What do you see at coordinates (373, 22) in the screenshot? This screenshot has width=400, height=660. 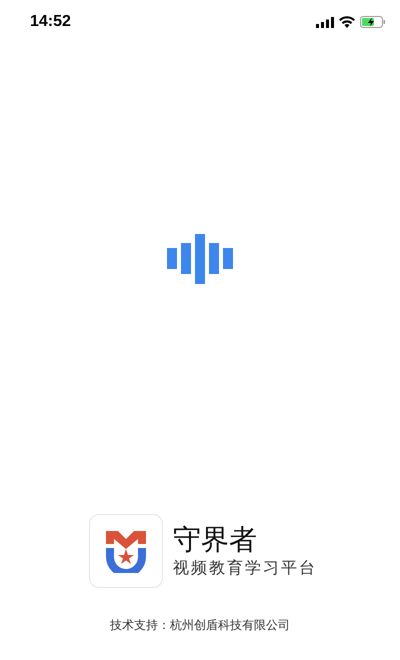 I see `battery-charging-icon` at bounding box center [373, 22].